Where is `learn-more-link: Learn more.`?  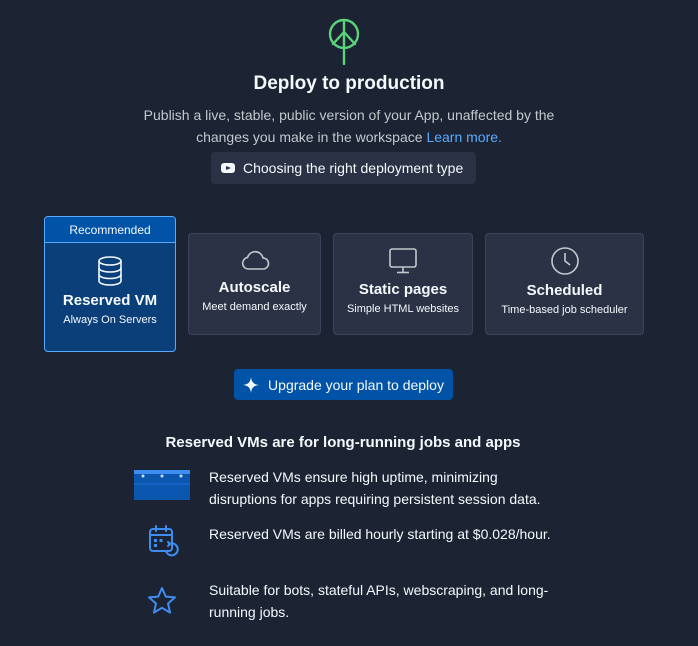 learn-more-link: Learn more. is located at coordinates (463, 137).